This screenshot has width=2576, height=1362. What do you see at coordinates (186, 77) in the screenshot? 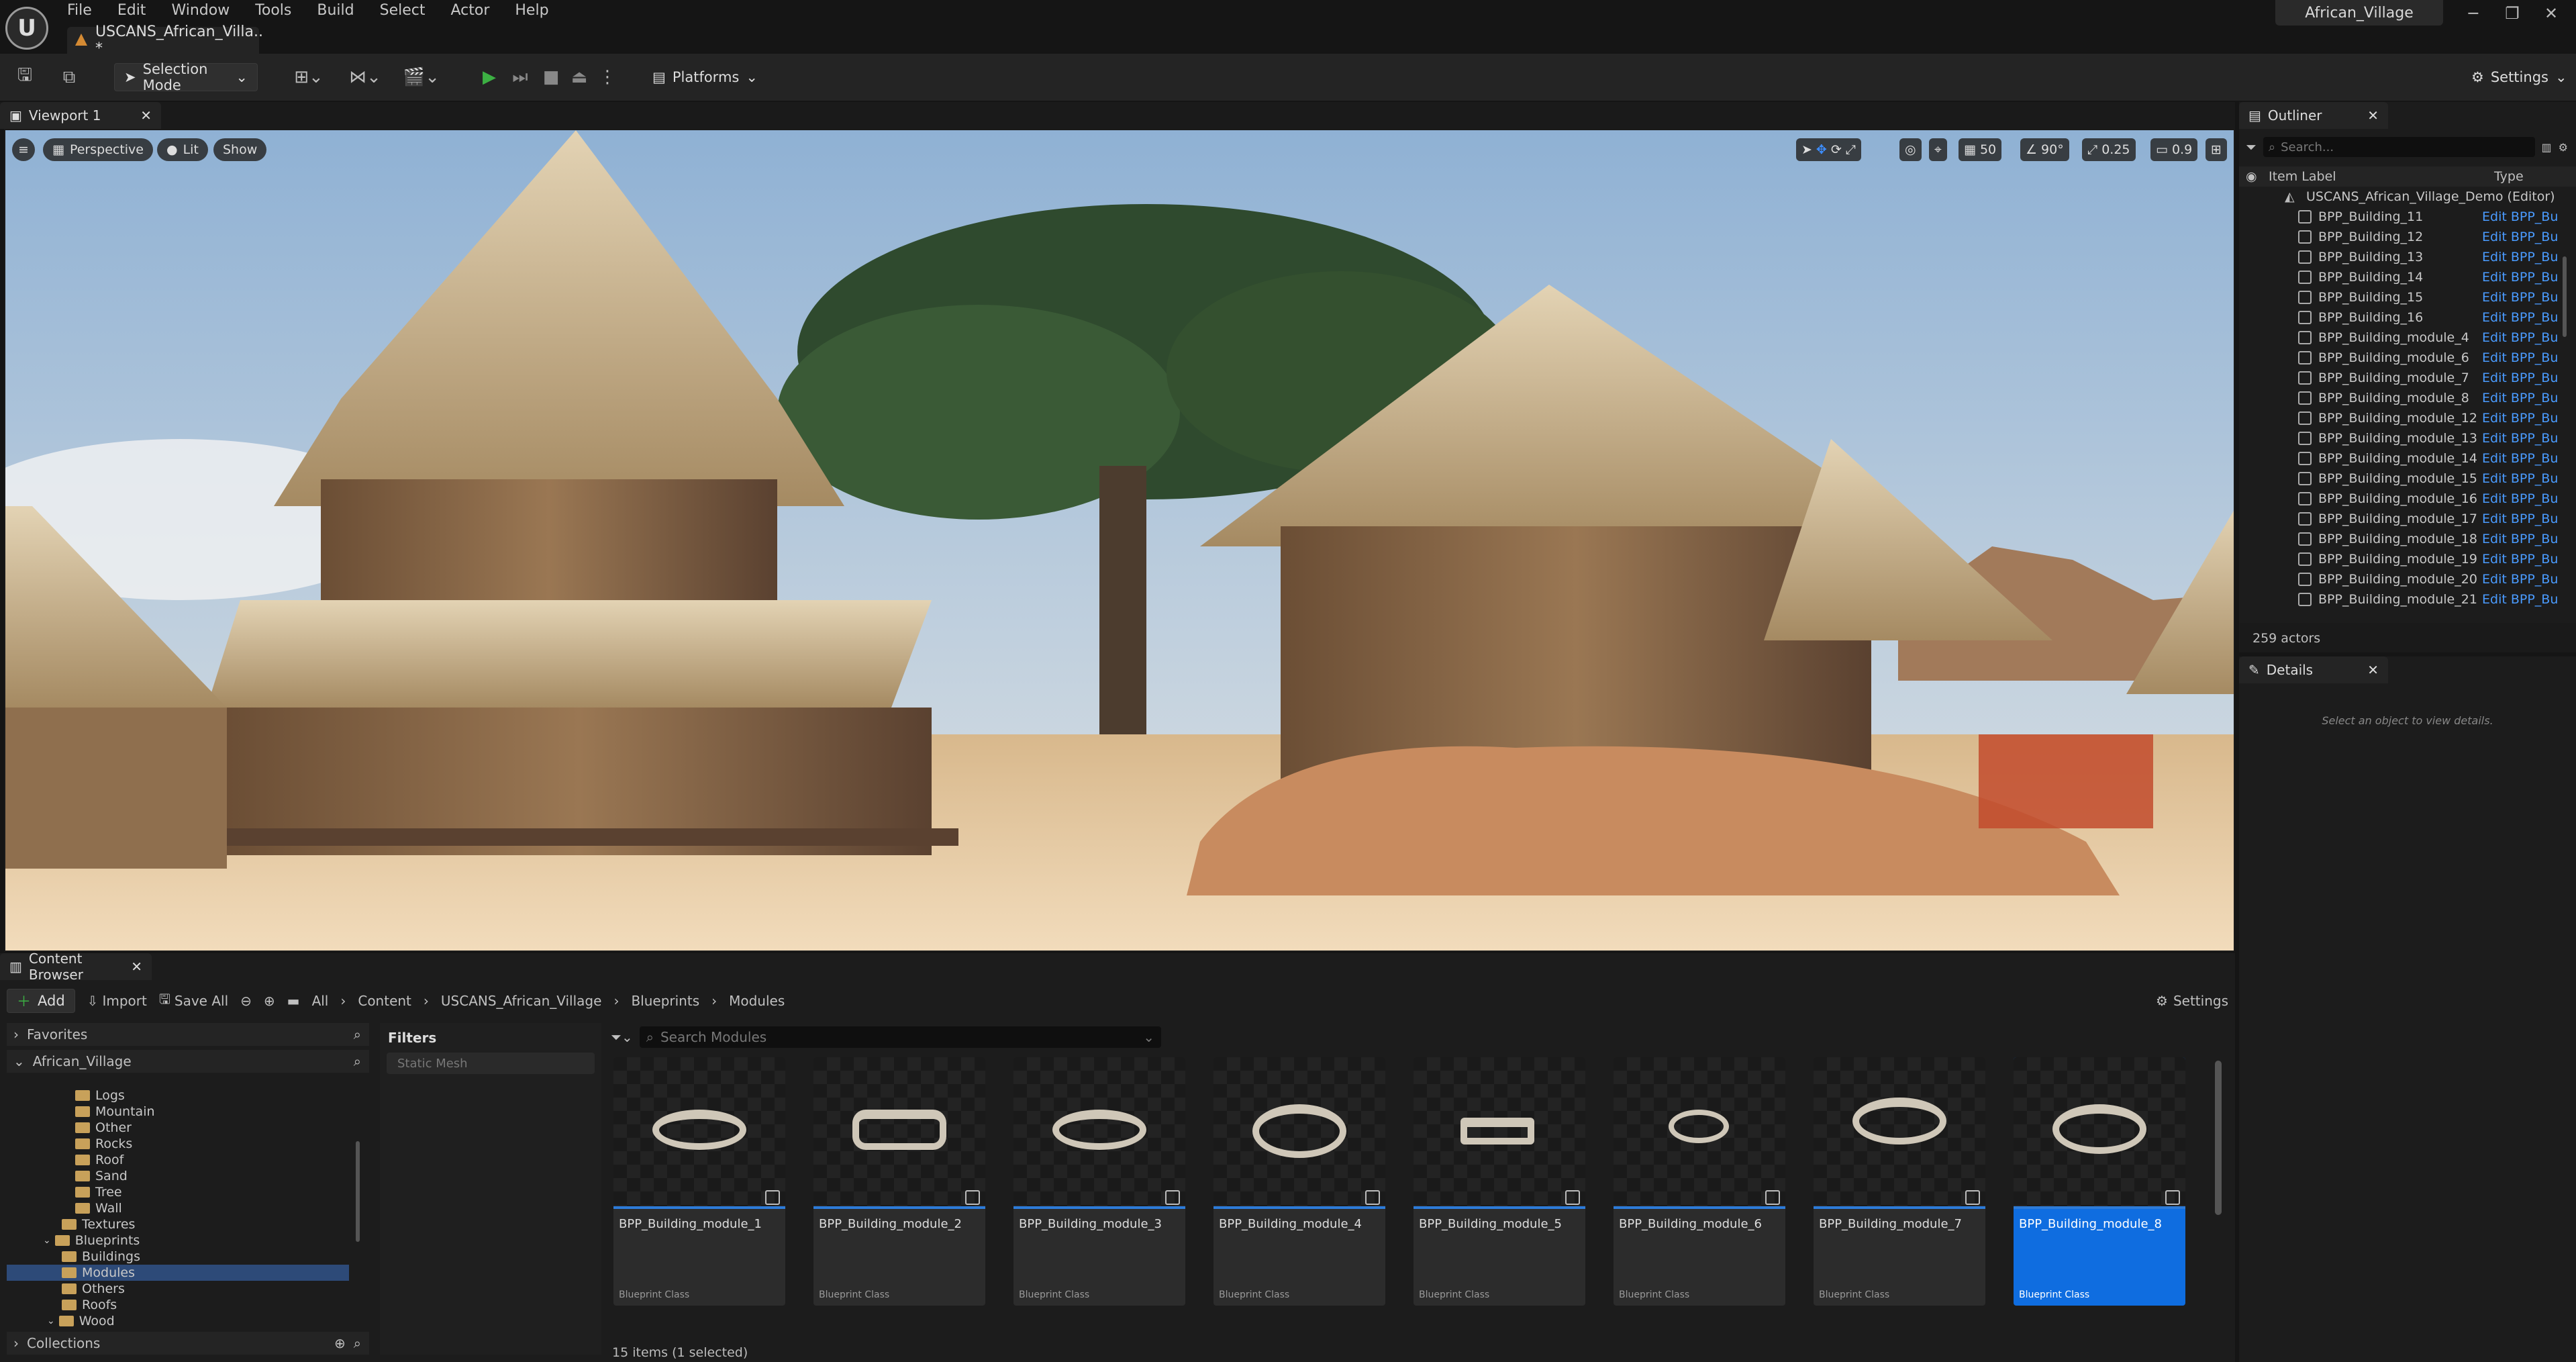
I see `selection-mode-dropdown: ➤ Selection Mode ⌄` at bounding box center [186, 77].